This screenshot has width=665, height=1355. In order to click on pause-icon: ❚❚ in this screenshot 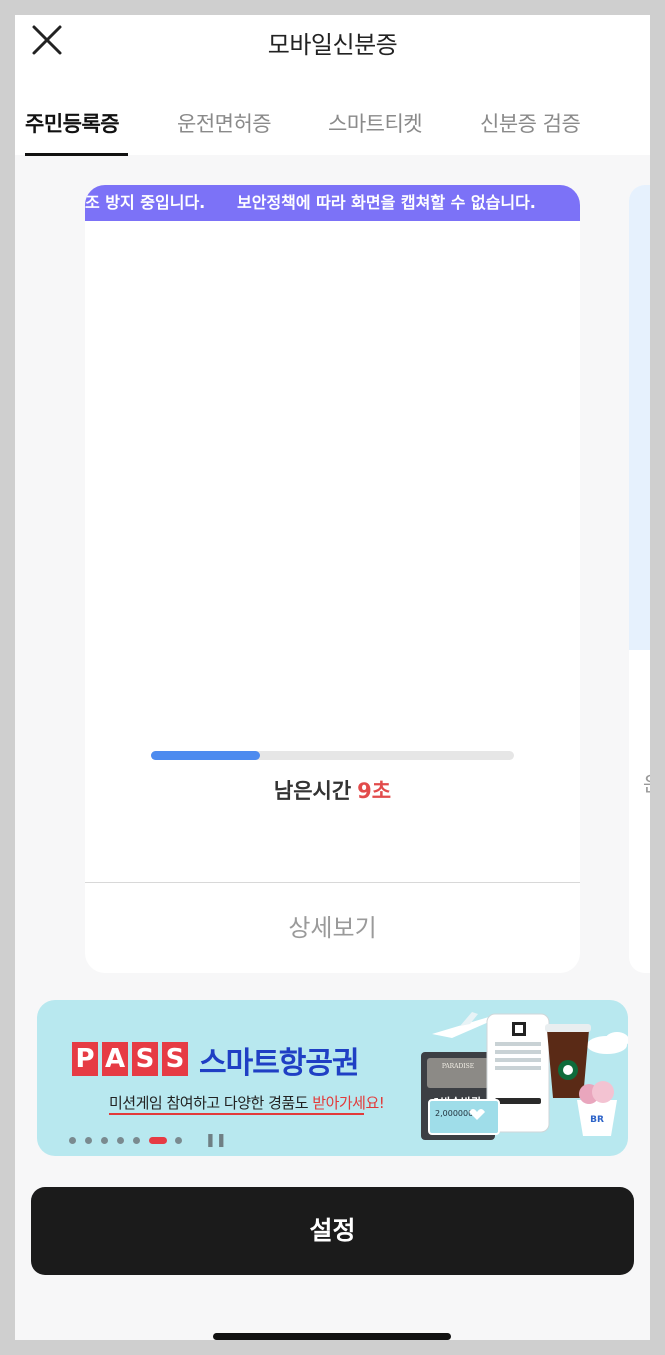, I will do `click(216, 1140)`.